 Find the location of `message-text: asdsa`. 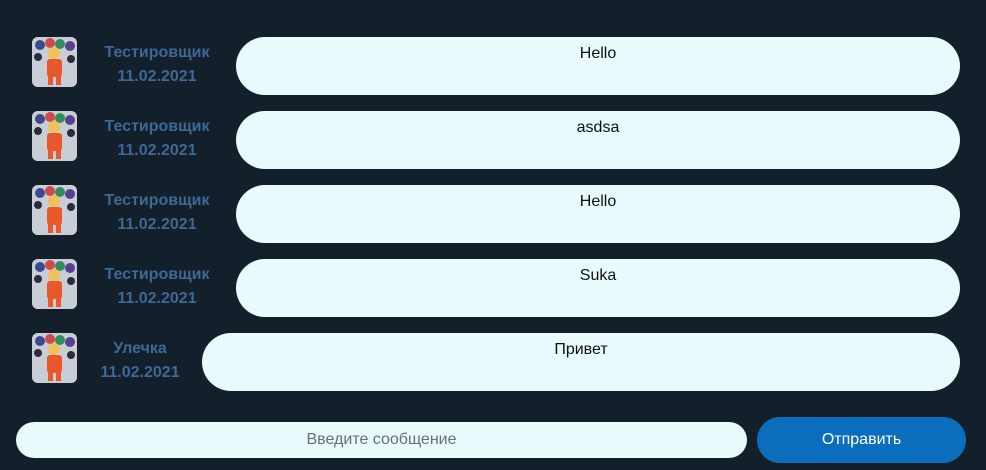

message-text: asdsa is located at coordinates (598, 127).